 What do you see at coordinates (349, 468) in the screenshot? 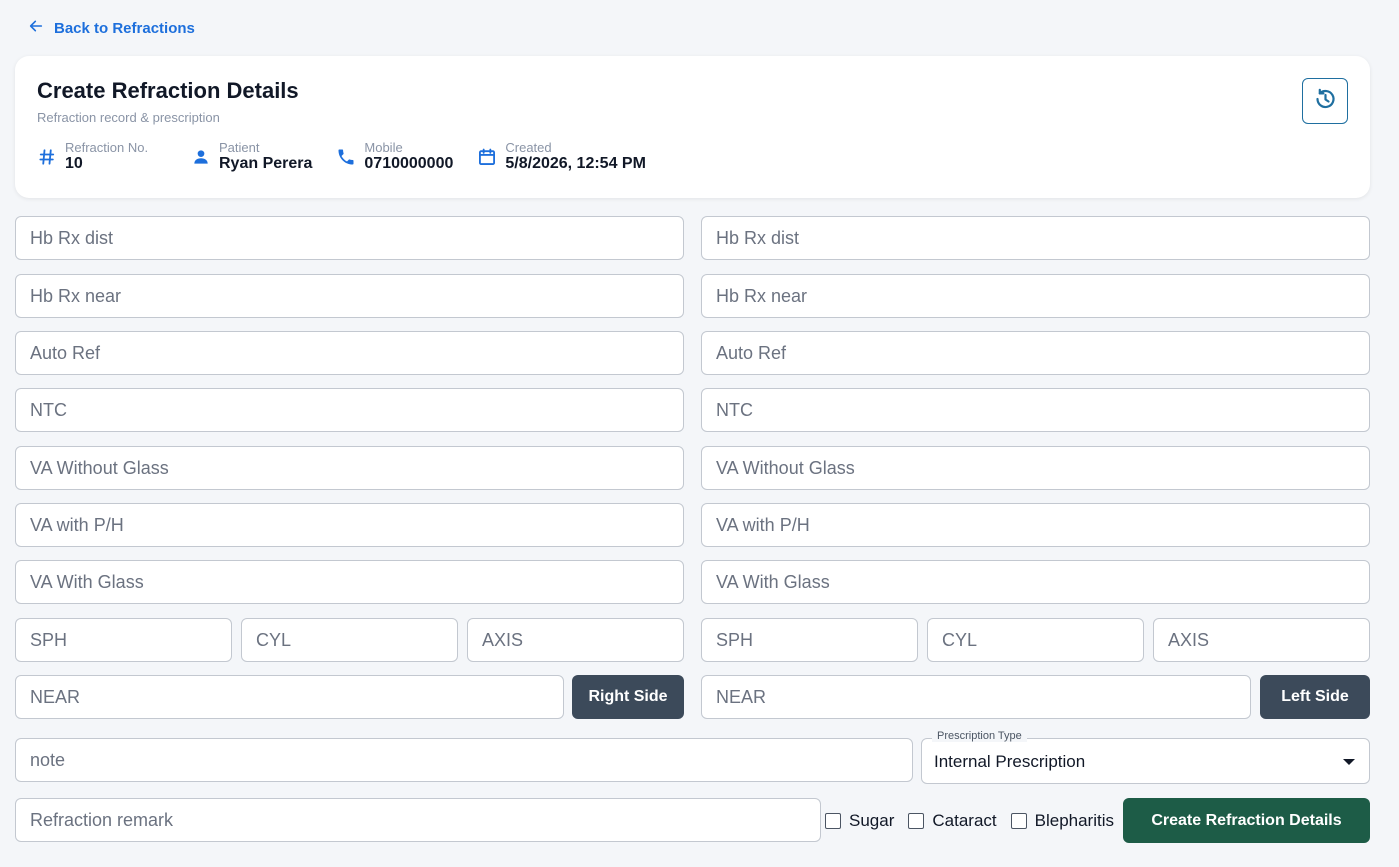
I see `right-va-without-glass-input` at bounding box center [349, 468].